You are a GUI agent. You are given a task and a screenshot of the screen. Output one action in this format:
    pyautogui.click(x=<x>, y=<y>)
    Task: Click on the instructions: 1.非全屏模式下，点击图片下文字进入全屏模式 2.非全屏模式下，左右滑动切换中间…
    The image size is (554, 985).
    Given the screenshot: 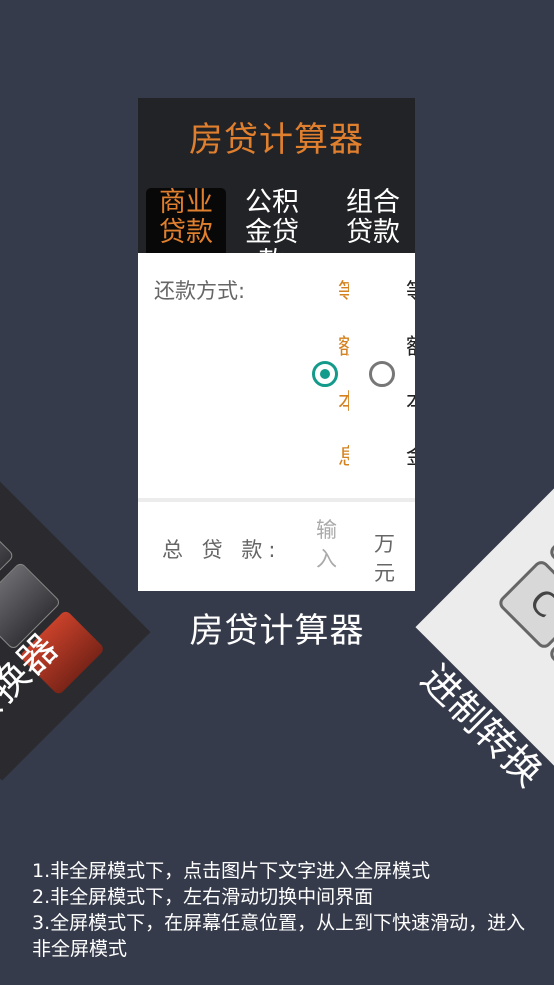 What is the action you would take?
    pyautogui.click(x=282, y=910)
    